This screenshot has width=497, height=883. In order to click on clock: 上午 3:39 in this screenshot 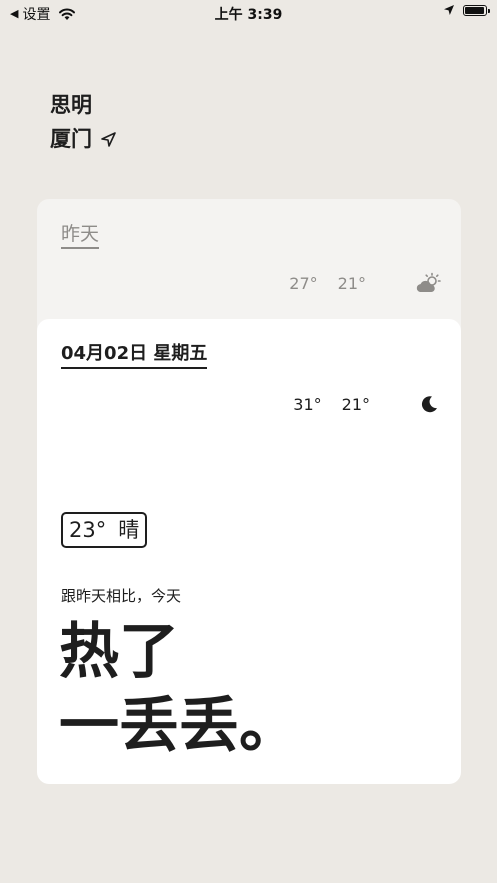, I will do `click(248, 15)`.